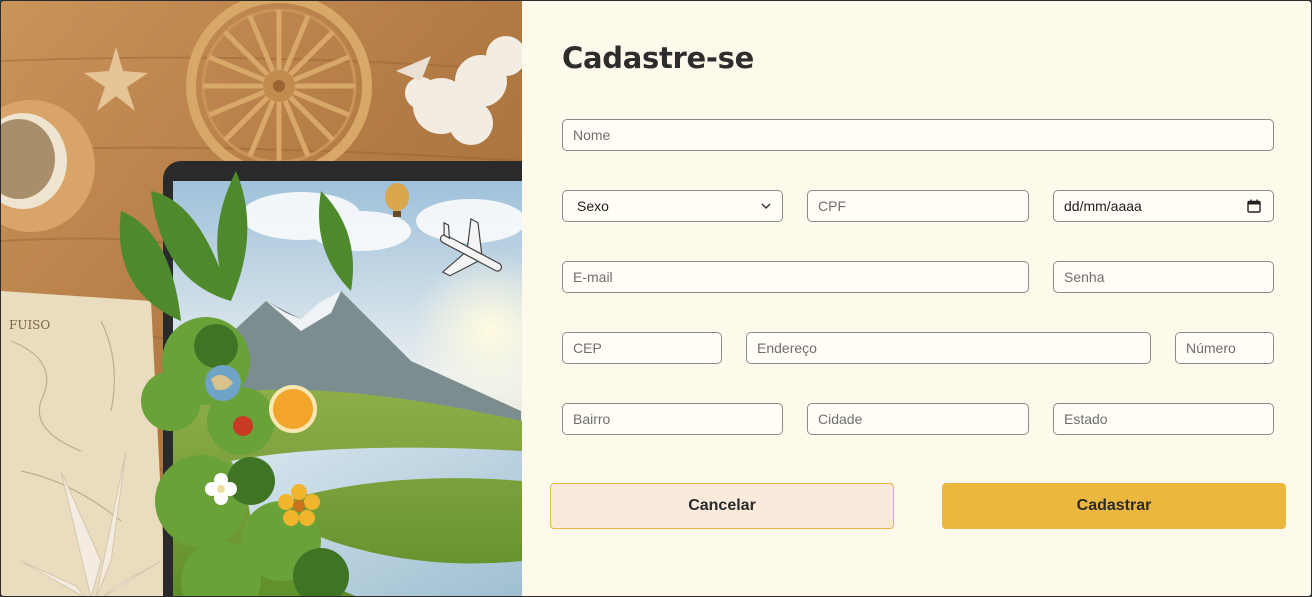  What do you see at coordinates (593, 206) in the screenshot?
I see `sexo-selected-value: Sexo` at bounding box center [593, 206].